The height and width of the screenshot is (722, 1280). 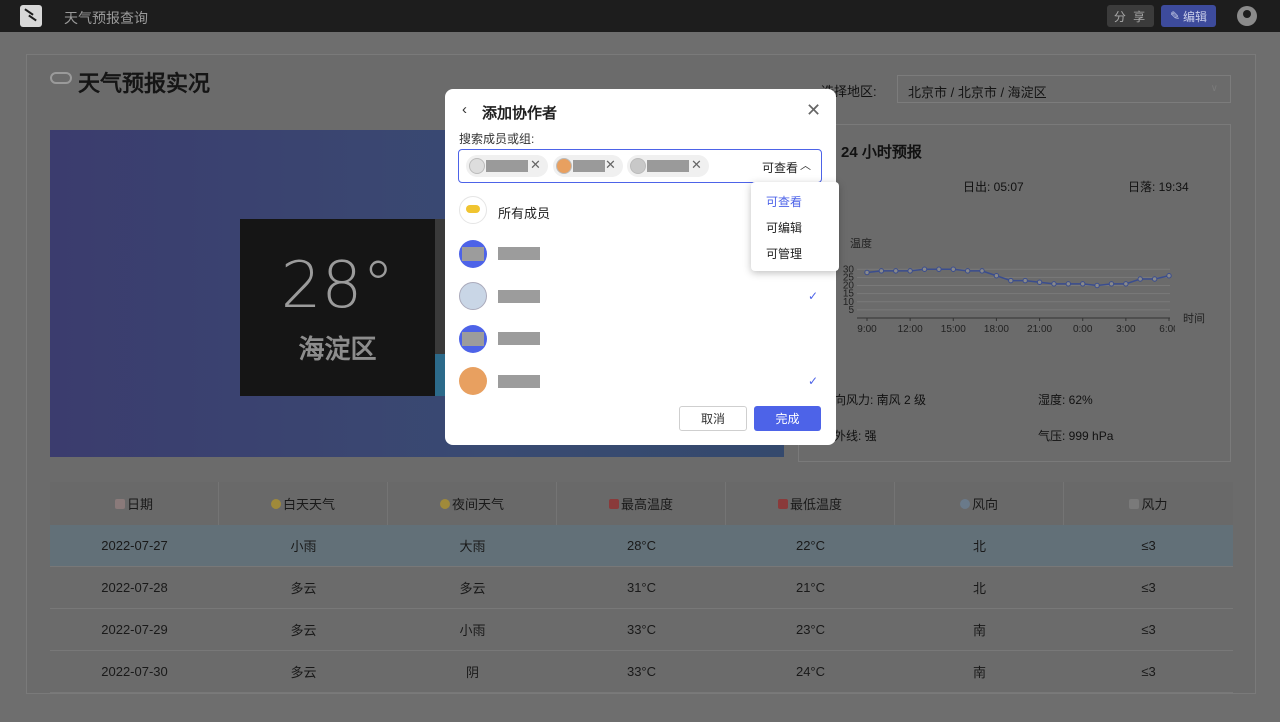 I want to click on pencil-icon: ✎, so click(x=1175, y=16).